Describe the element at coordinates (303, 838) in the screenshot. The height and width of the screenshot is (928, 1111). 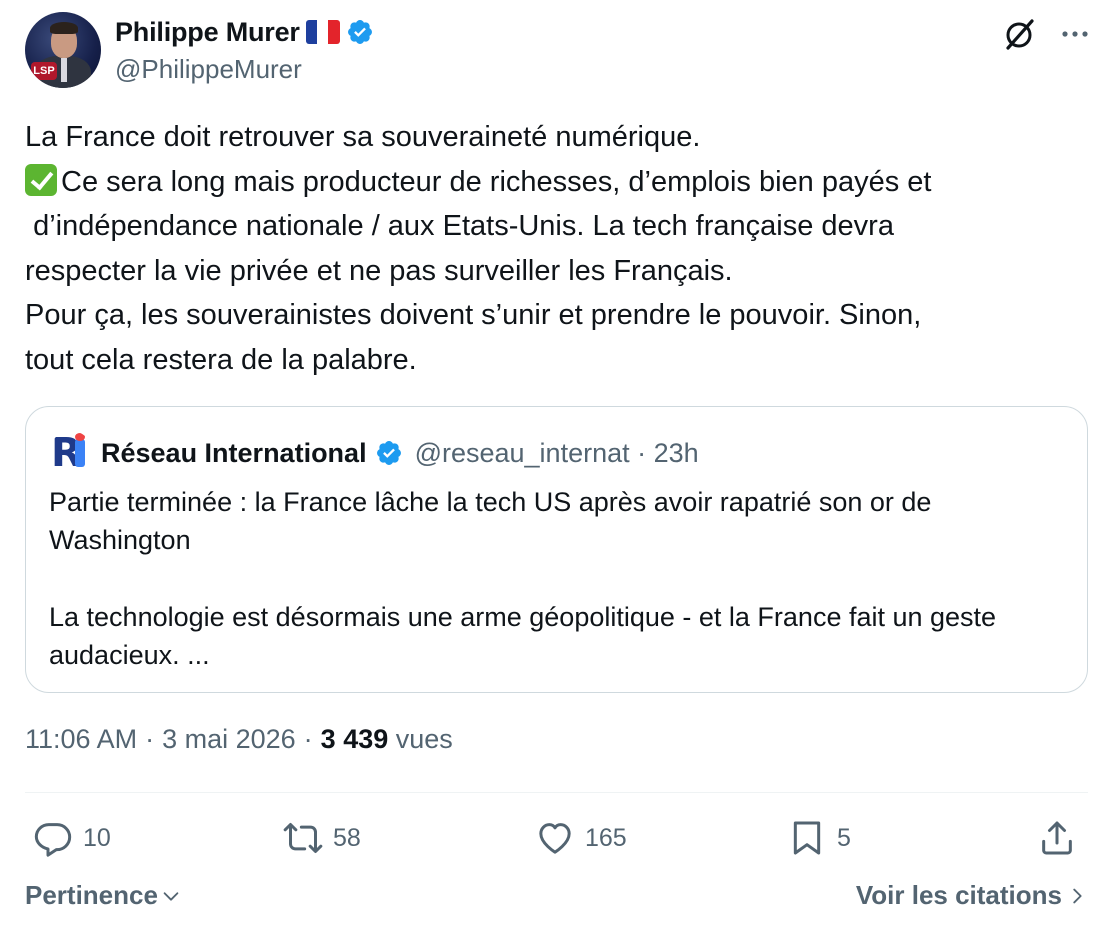
I see `repost-icon` at that location.